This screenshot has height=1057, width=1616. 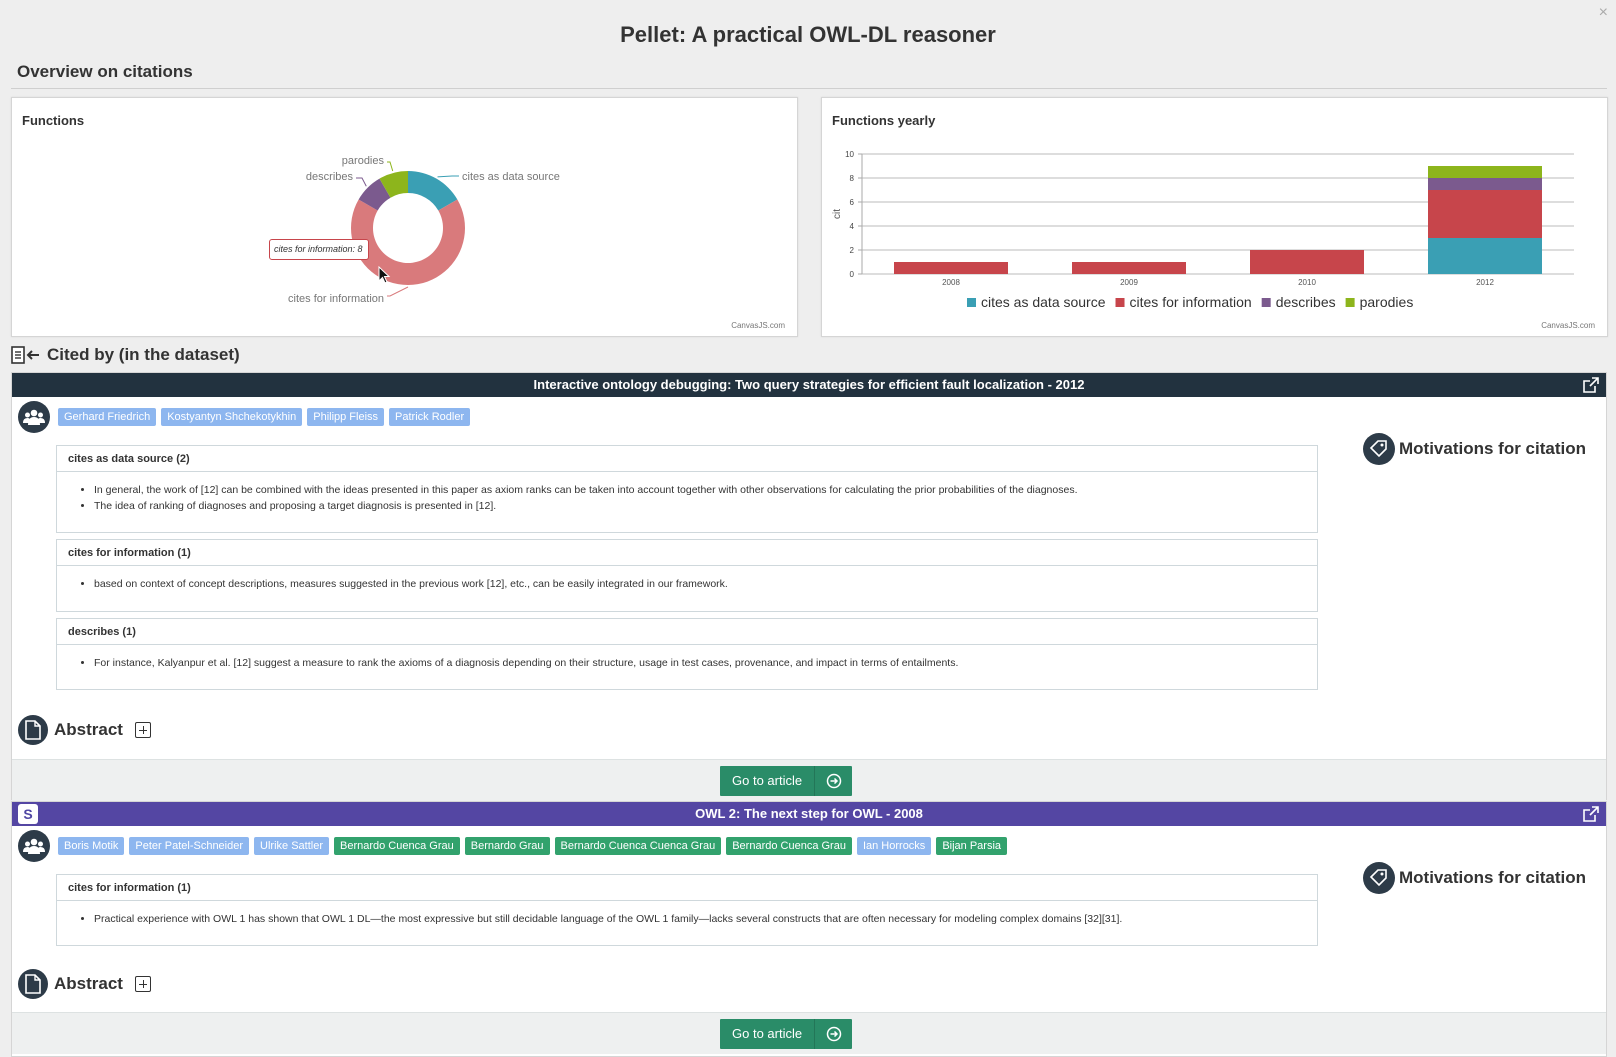 What do you see at coordinates (1129, 282) in the screenshot?
I see `x-tick-label: 2009` at bounding box center [1129, 282].